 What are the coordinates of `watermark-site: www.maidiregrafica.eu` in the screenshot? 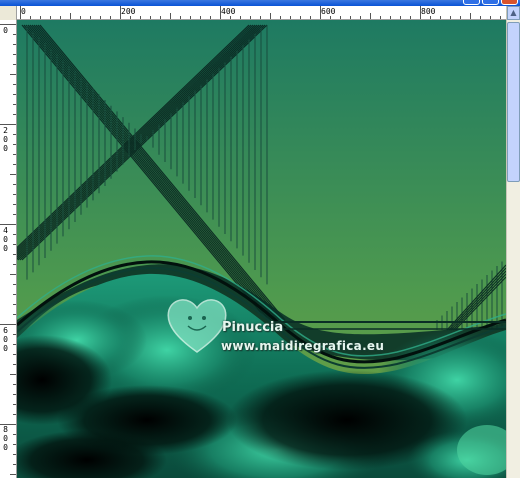 It's located at (303, 346).